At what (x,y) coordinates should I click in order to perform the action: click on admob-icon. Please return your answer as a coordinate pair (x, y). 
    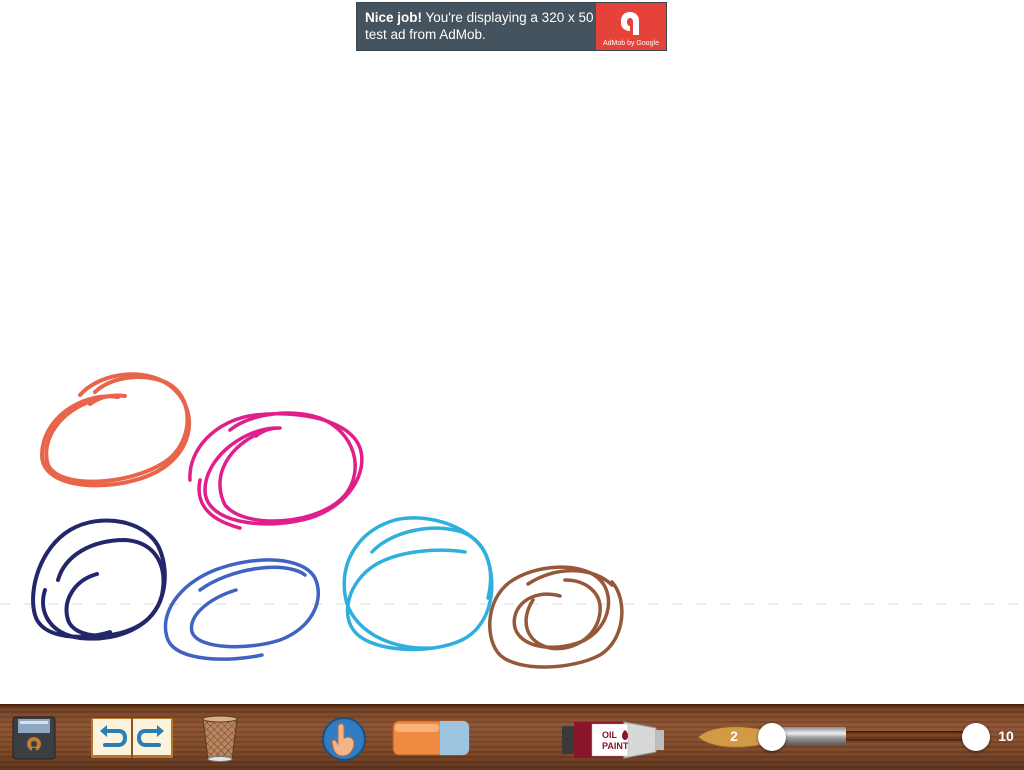
    Looking at the image, I should click on (630, 23).